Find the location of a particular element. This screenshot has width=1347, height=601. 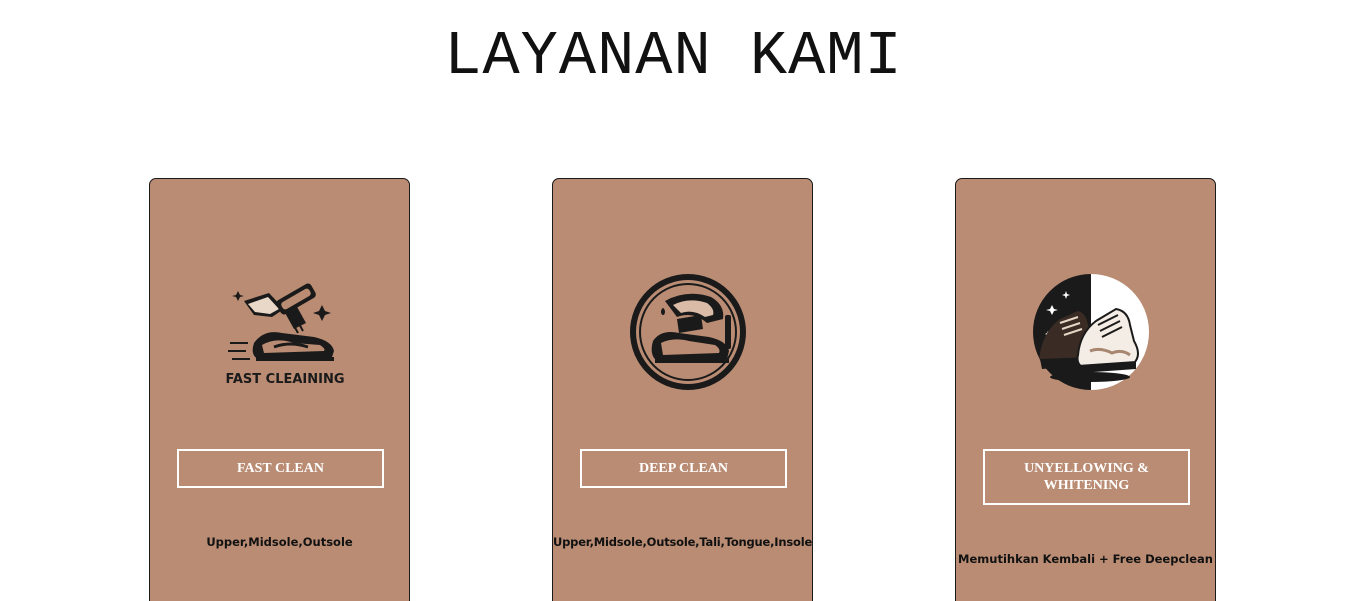

page-title: LAYANAN KAMI is located at coordinates (673, 56).